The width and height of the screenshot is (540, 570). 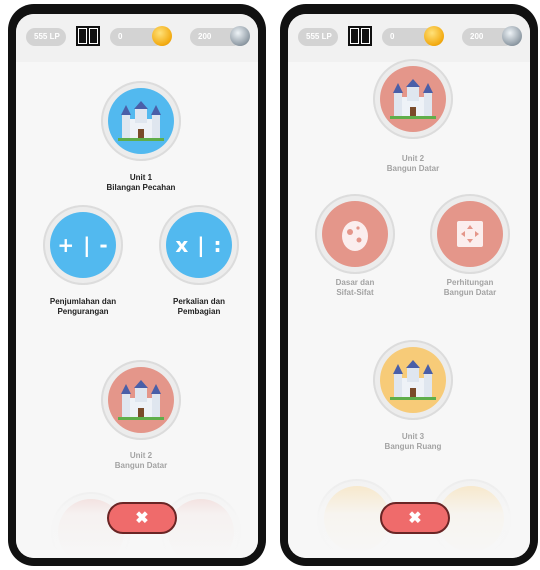 I want to click on unit-3-label: Unit 3 Bangun Ruang, so click(x=413, y=442).